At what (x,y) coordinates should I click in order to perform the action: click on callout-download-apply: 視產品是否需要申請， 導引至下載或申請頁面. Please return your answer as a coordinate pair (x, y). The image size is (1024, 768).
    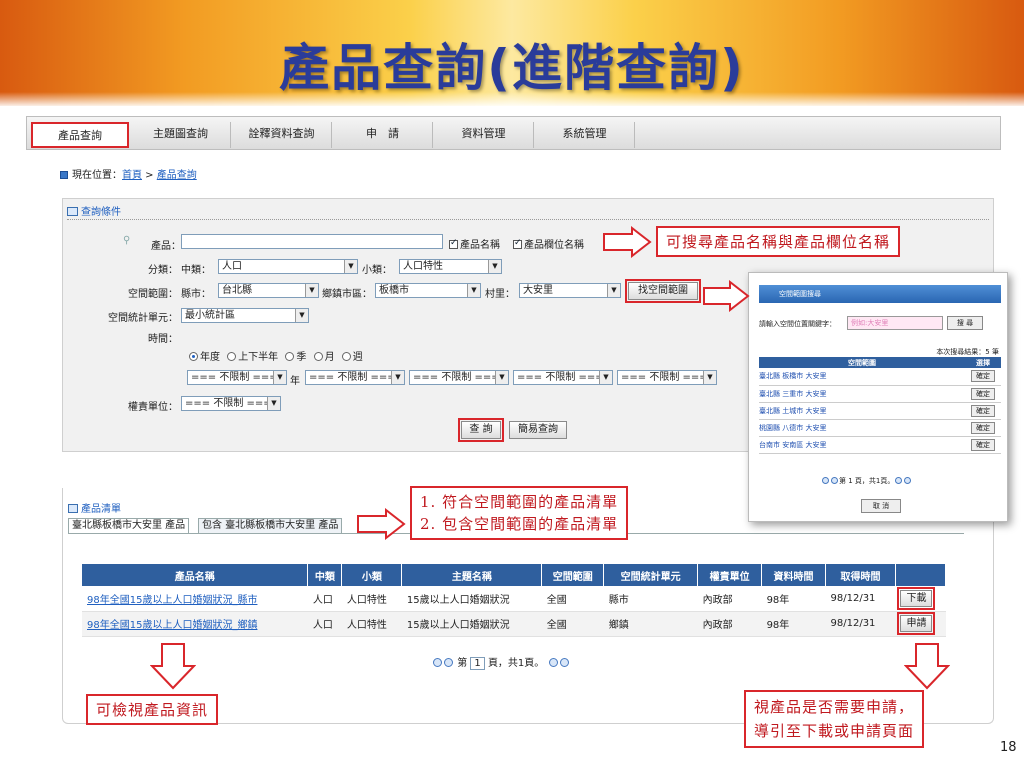
    Looking at the image, I should click on (834, 719).